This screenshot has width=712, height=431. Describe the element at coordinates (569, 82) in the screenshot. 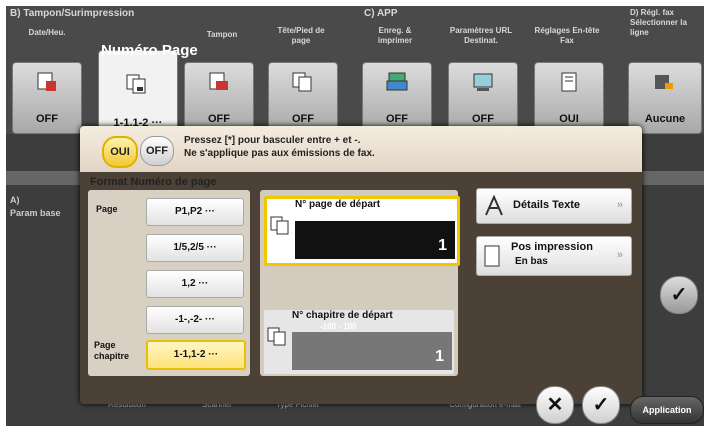

I see `fax-header-icon` at that location.